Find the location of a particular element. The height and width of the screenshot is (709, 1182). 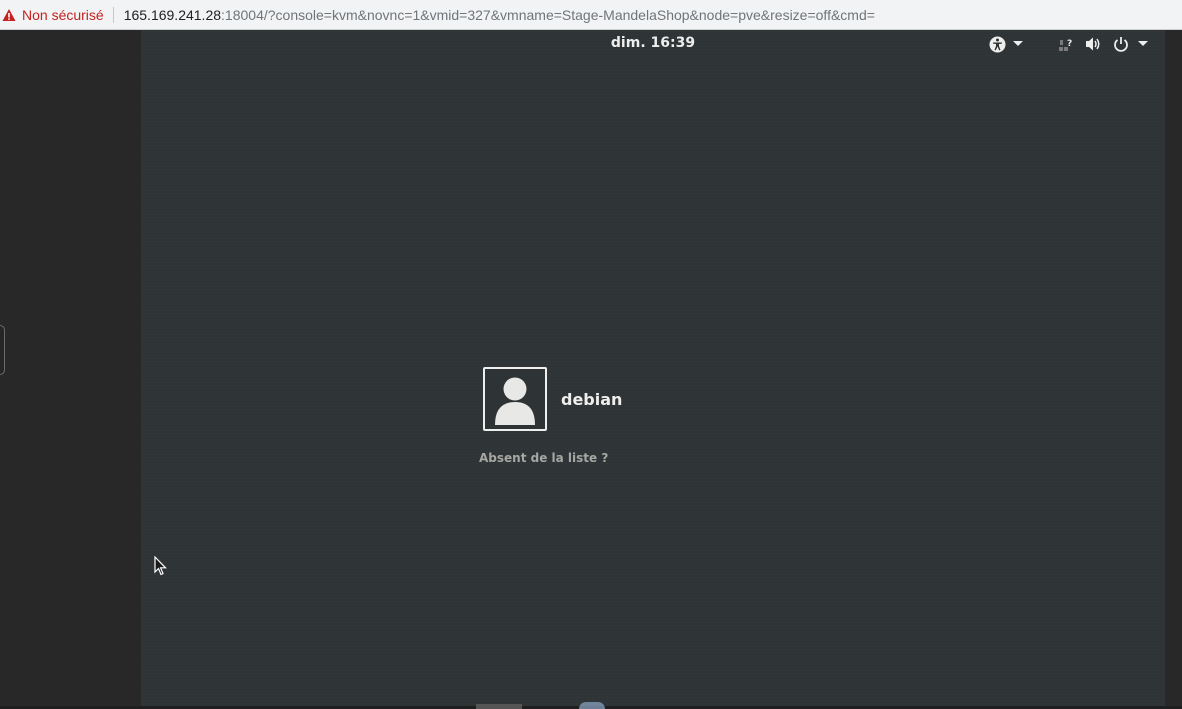

user-avatar is located at coordinates (515, 399).